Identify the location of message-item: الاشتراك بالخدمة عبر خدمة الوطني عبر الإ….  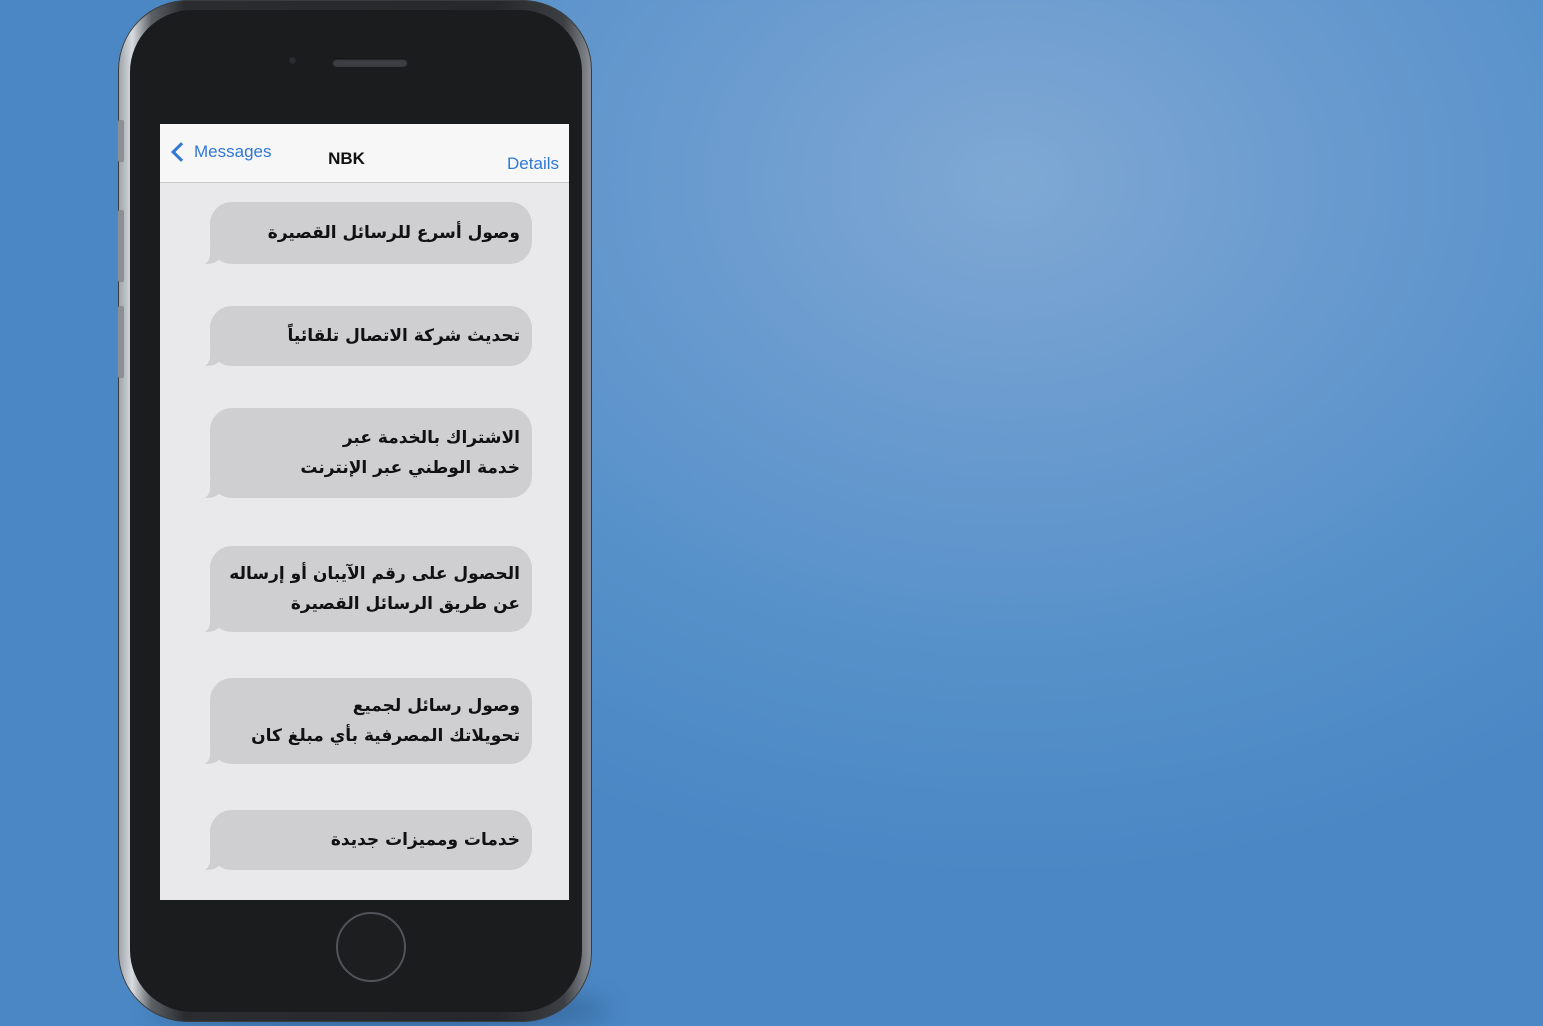
(364, 453).